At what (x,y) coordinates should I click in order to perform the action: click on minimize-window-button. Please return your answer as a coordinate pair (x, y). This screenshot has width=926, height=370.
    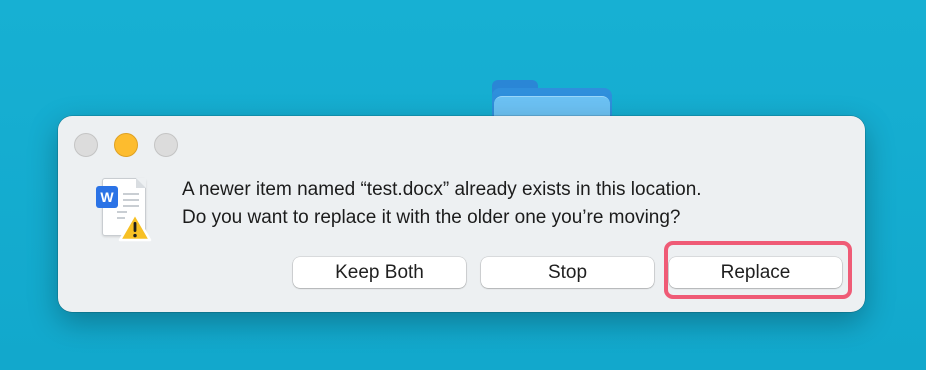
    Looking at the image, I should click on (126, 145).